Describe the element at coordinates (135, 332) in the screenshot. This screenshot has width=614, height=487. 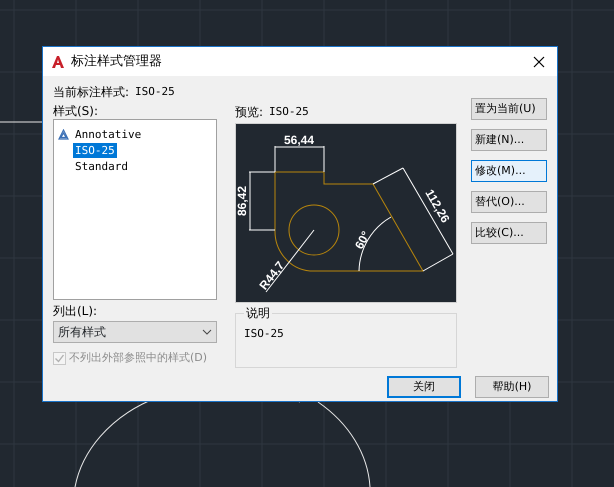
I see `list-filter-dropdown: 所有样式` at that location.